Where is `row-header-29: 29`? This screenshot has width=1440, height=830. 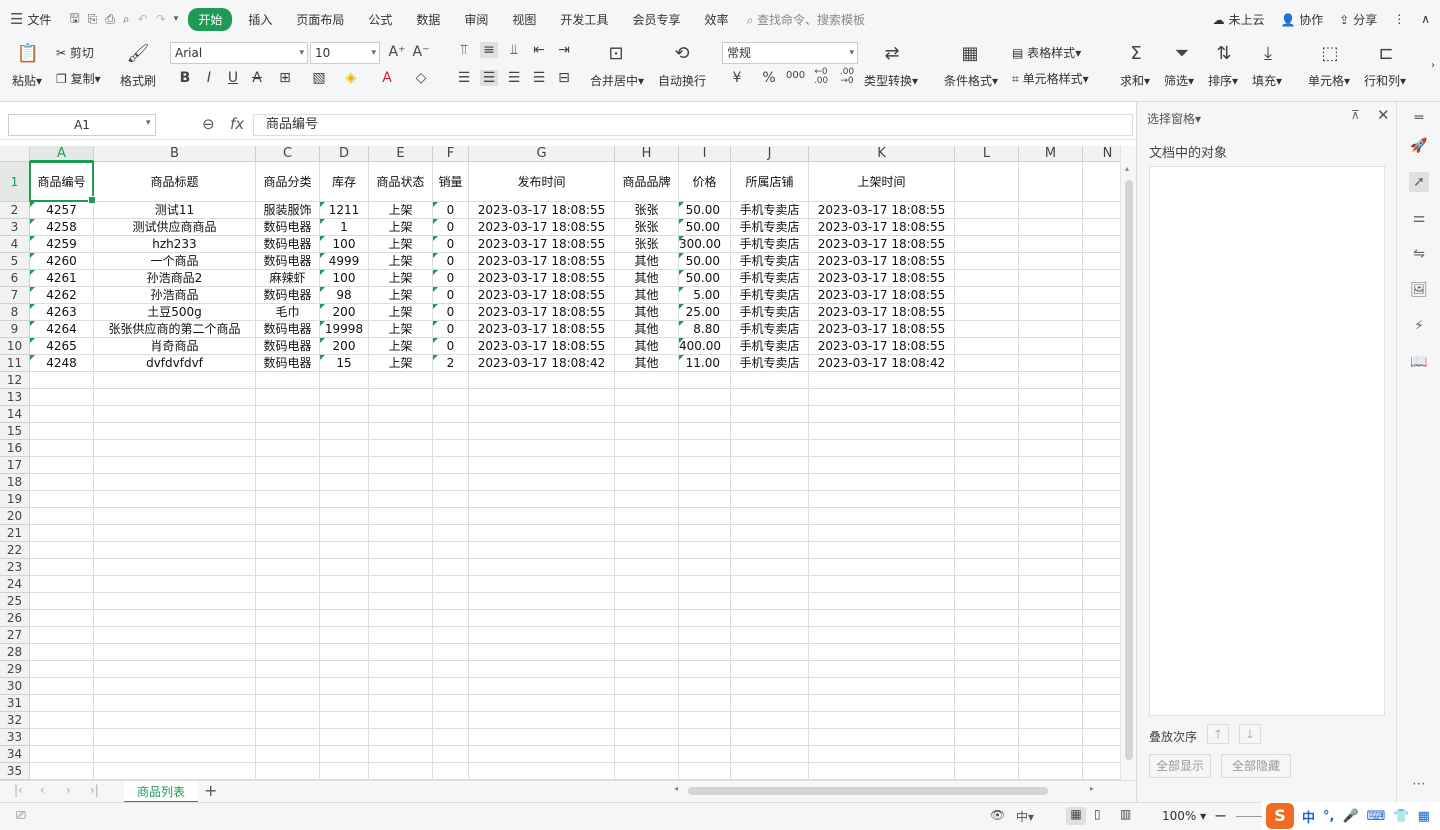
row-header-29: 29 is located at coordinates (15, 669).